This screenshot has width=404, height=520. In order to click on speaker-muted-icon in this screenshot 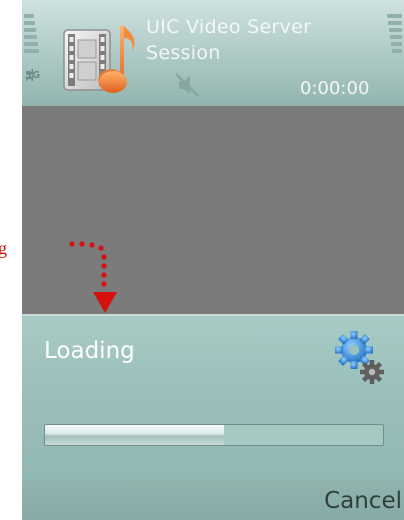, I will do `click(187, 85)`.